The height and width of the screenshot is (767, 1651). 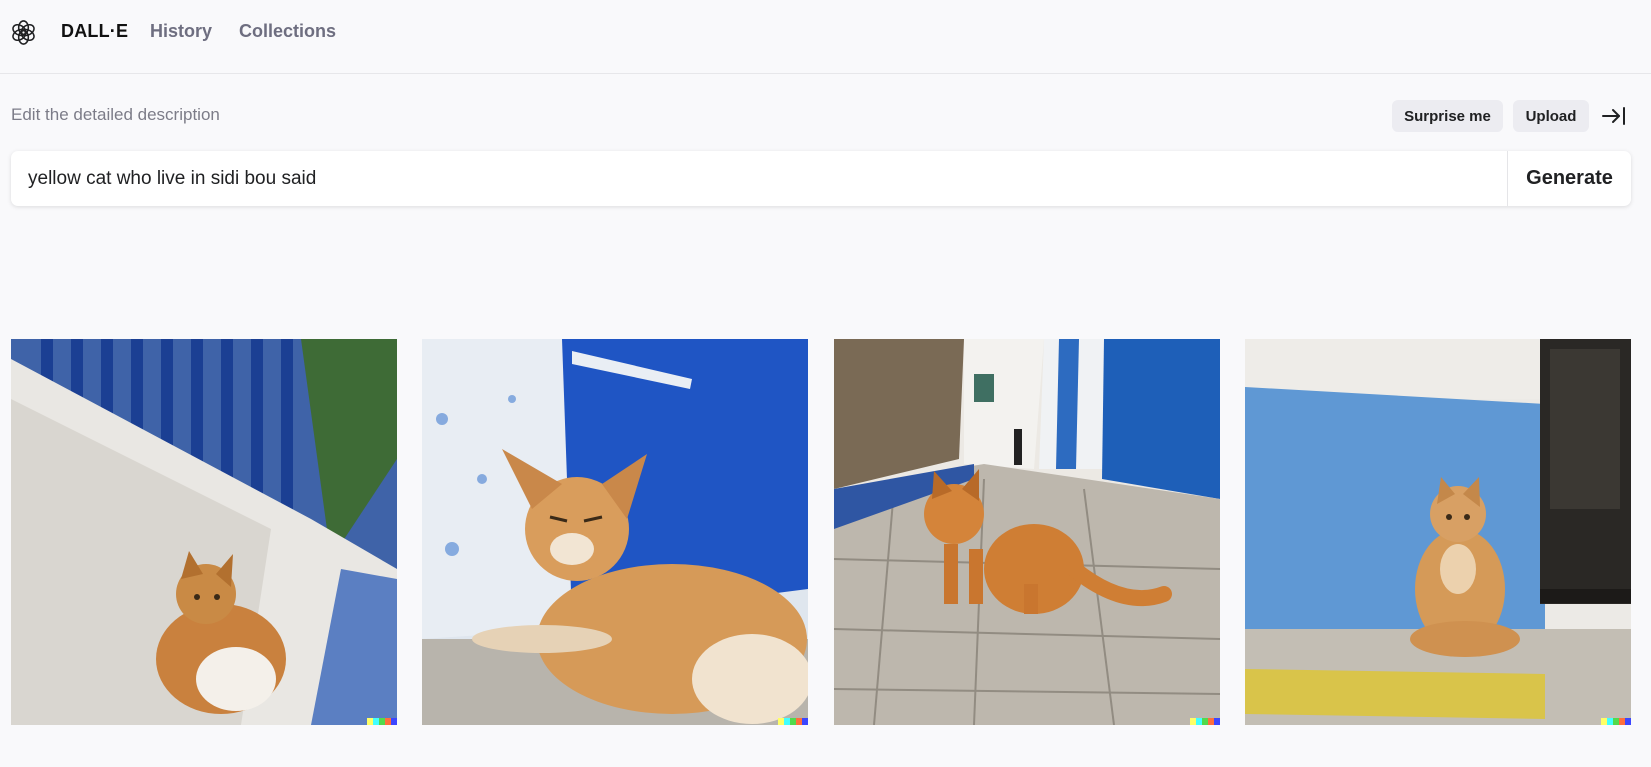 I want to click on prompt-input, so click(x=759, y=178).